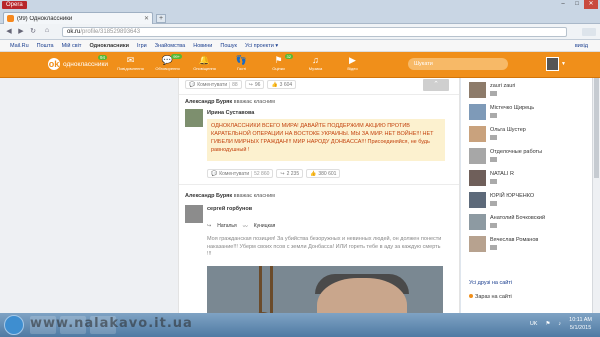  Describe the element at coordinates (514, 240) in the screenshot. I see `friend-name: Вячеслав Романов` at that location.